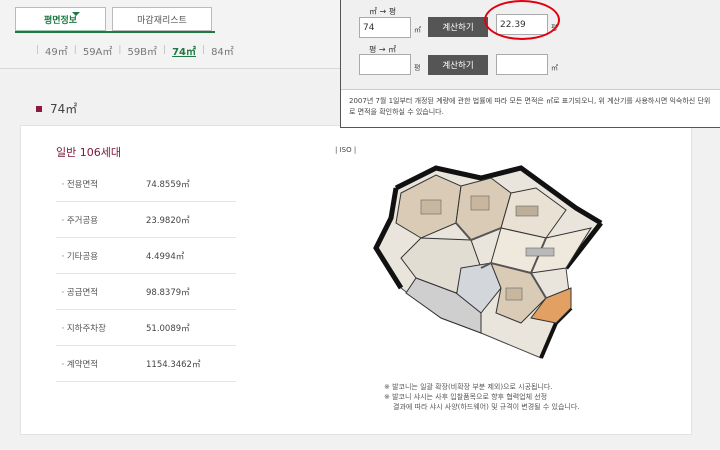  I want to click on unit-type: 일반 106세대, so click(88, 152).